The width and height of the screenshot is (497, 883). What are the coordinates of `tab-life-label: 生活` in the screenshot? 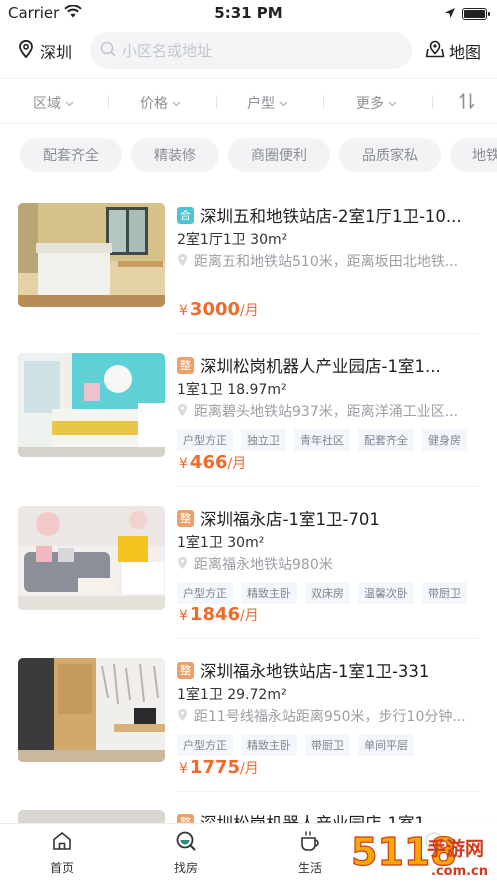 It's located at (309, 868).